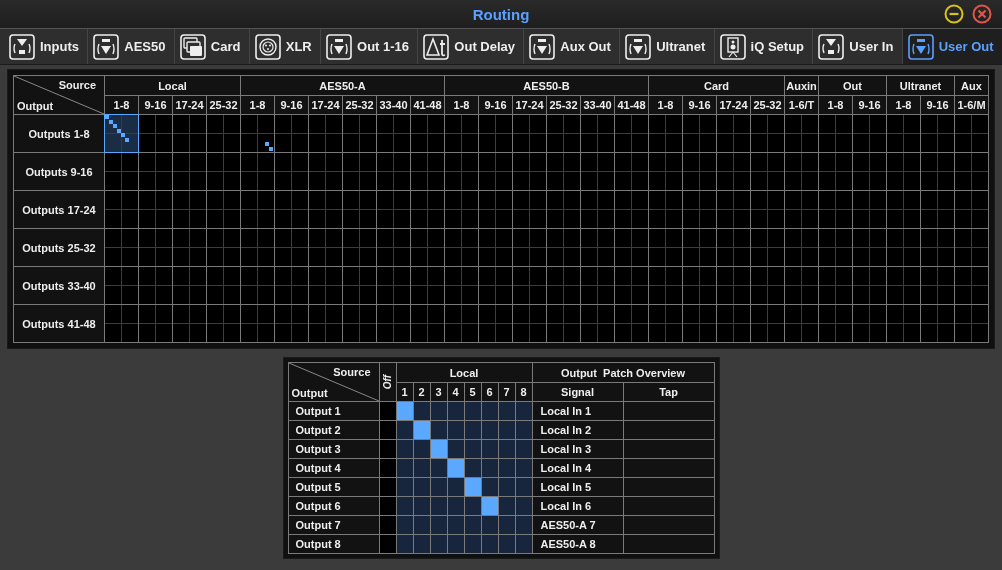 This screenshot has width=1002, height=570. I want to click on tab: User In, so click(858, 46).